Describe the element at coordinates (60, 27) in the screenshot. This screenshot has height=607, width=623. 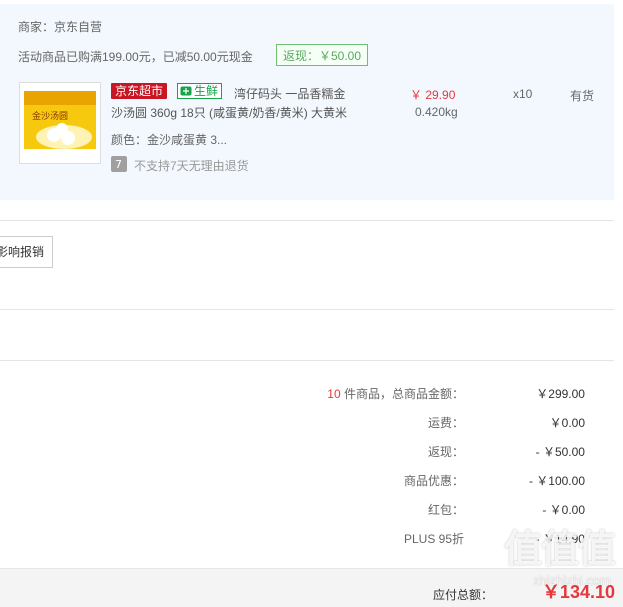
I see `merchant-label: 商家：京东自营` at that location.